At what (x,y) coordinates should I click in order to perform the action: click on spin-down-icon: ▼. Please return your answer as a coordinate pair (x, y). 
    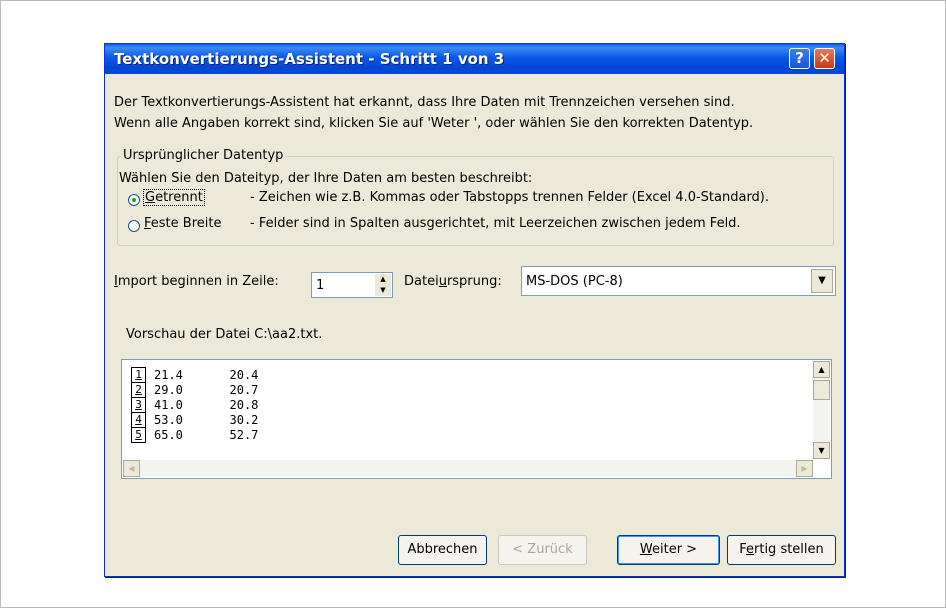
    Looking at the image, I should click on (383, 290).